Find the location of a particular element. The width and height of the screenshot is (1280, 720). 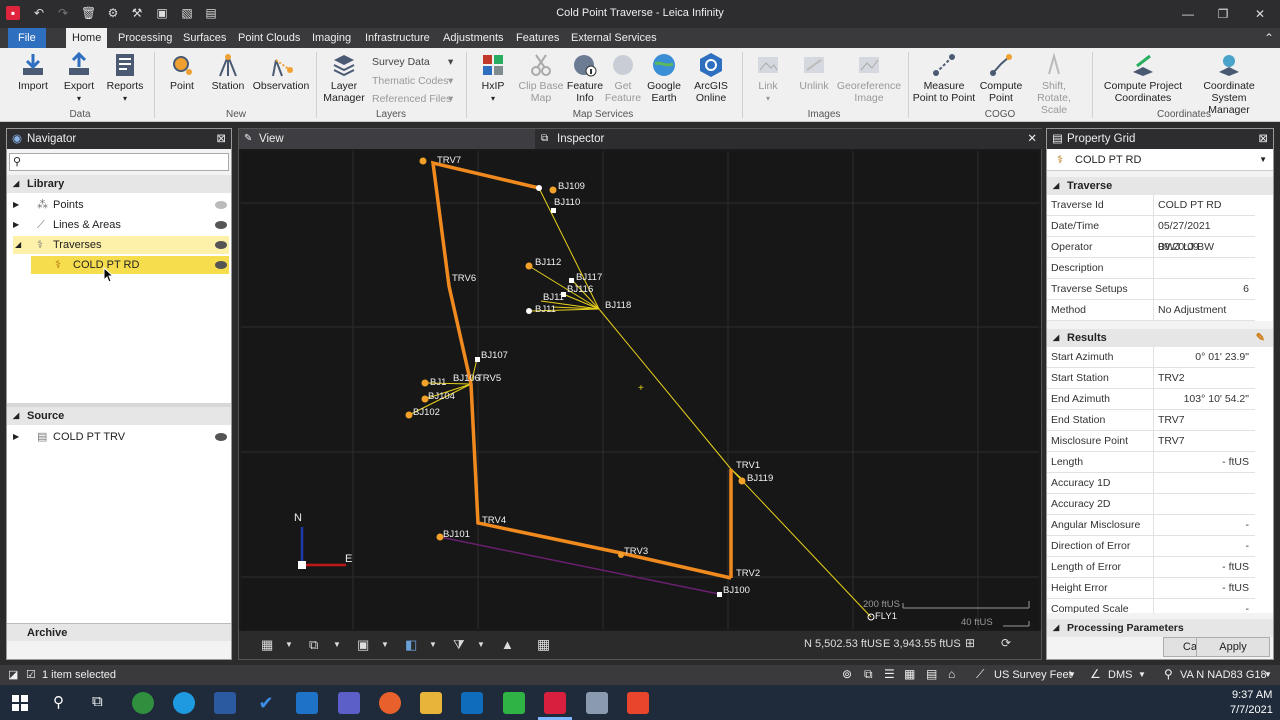

terrain-icon: ▲ is located at coordinates (507, 644).